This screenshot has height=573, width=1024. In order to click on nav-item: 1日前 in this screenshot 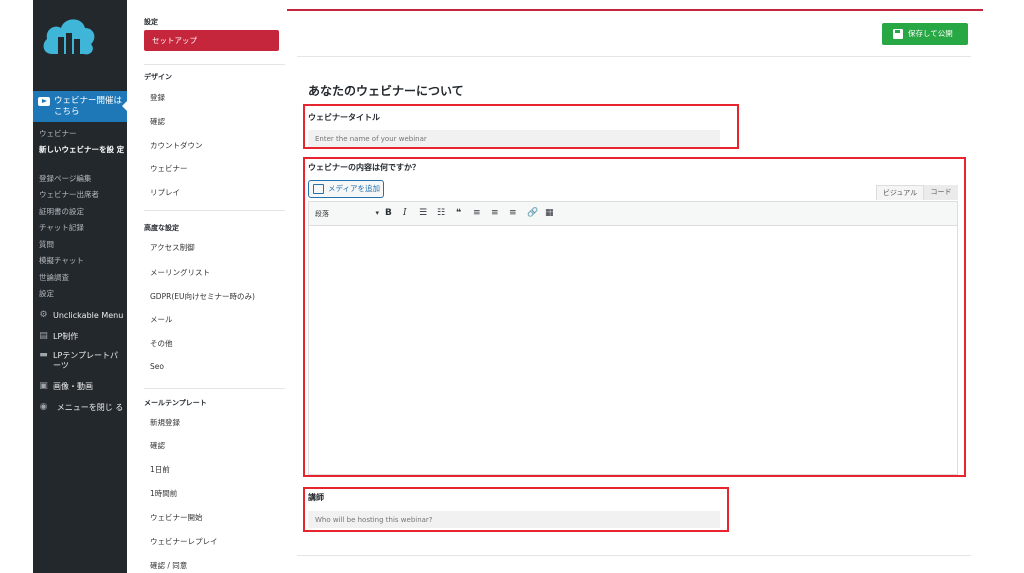, I will do `click(160, 469)`.